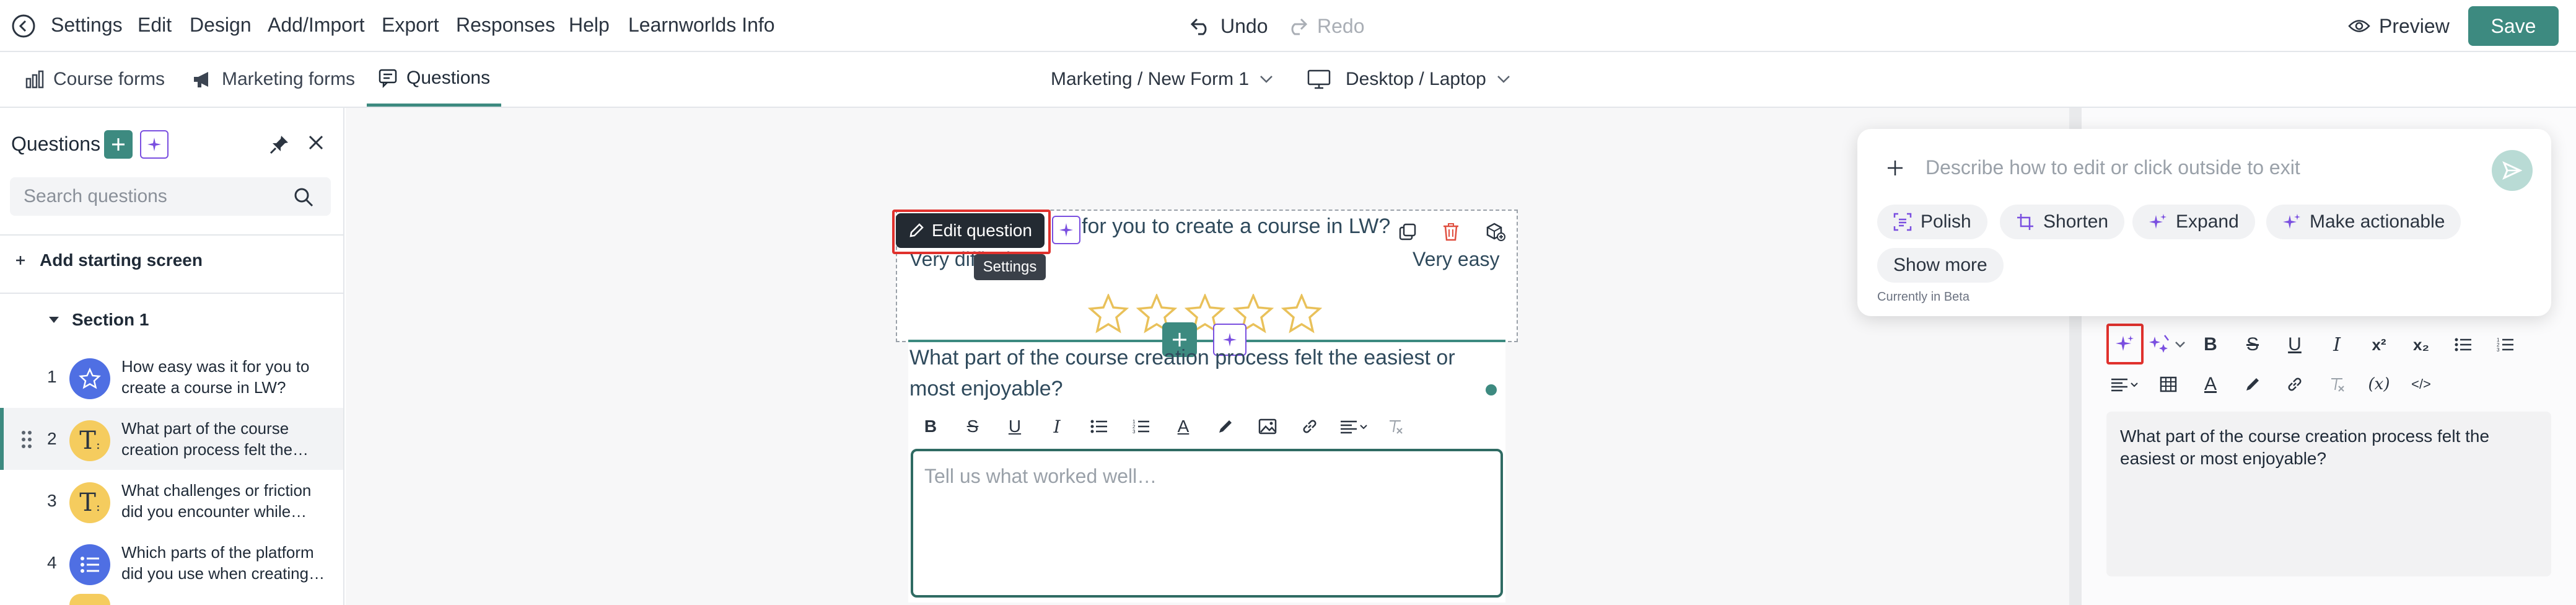  Describe the element at coordinates (1946, 221) in the screenshot. I see `polish-label: Polish` at that location.